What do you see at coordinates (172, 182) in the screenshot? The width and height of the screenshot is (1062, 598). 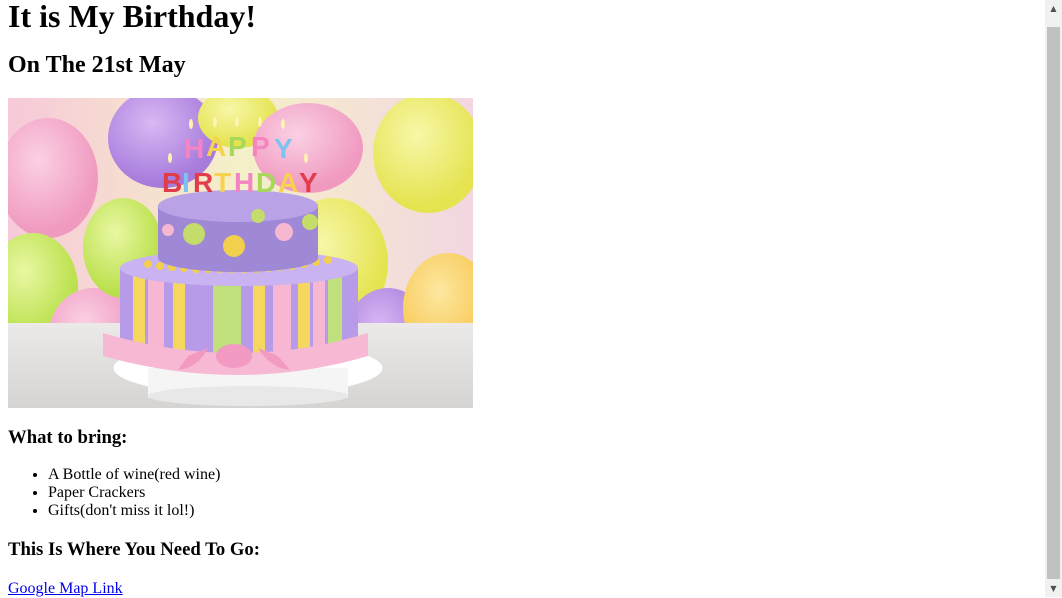 I see `svg-text: B` at bounding box center [172, 182].